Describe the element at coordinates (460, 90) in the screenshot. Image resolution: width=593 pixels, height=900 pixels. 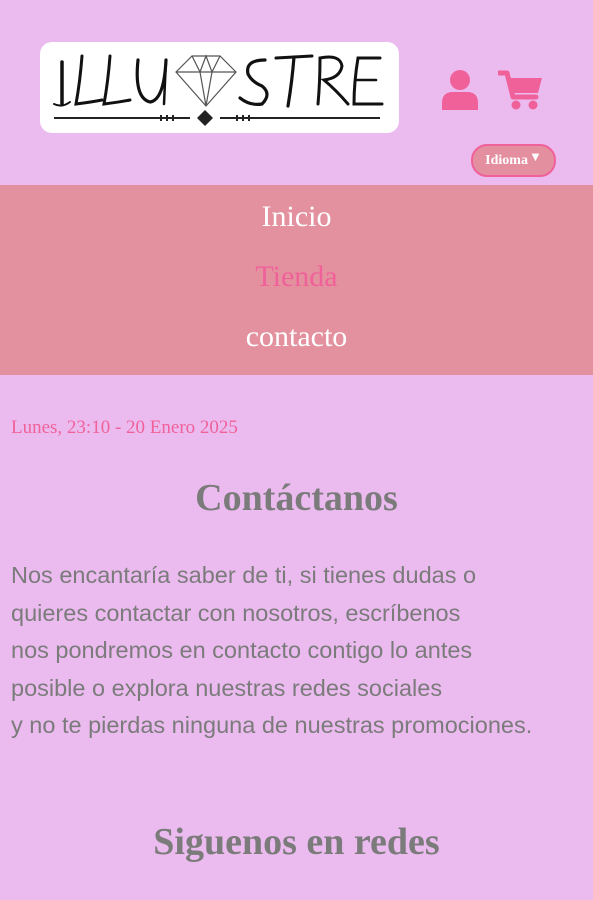
I see `user-icon` at that location.